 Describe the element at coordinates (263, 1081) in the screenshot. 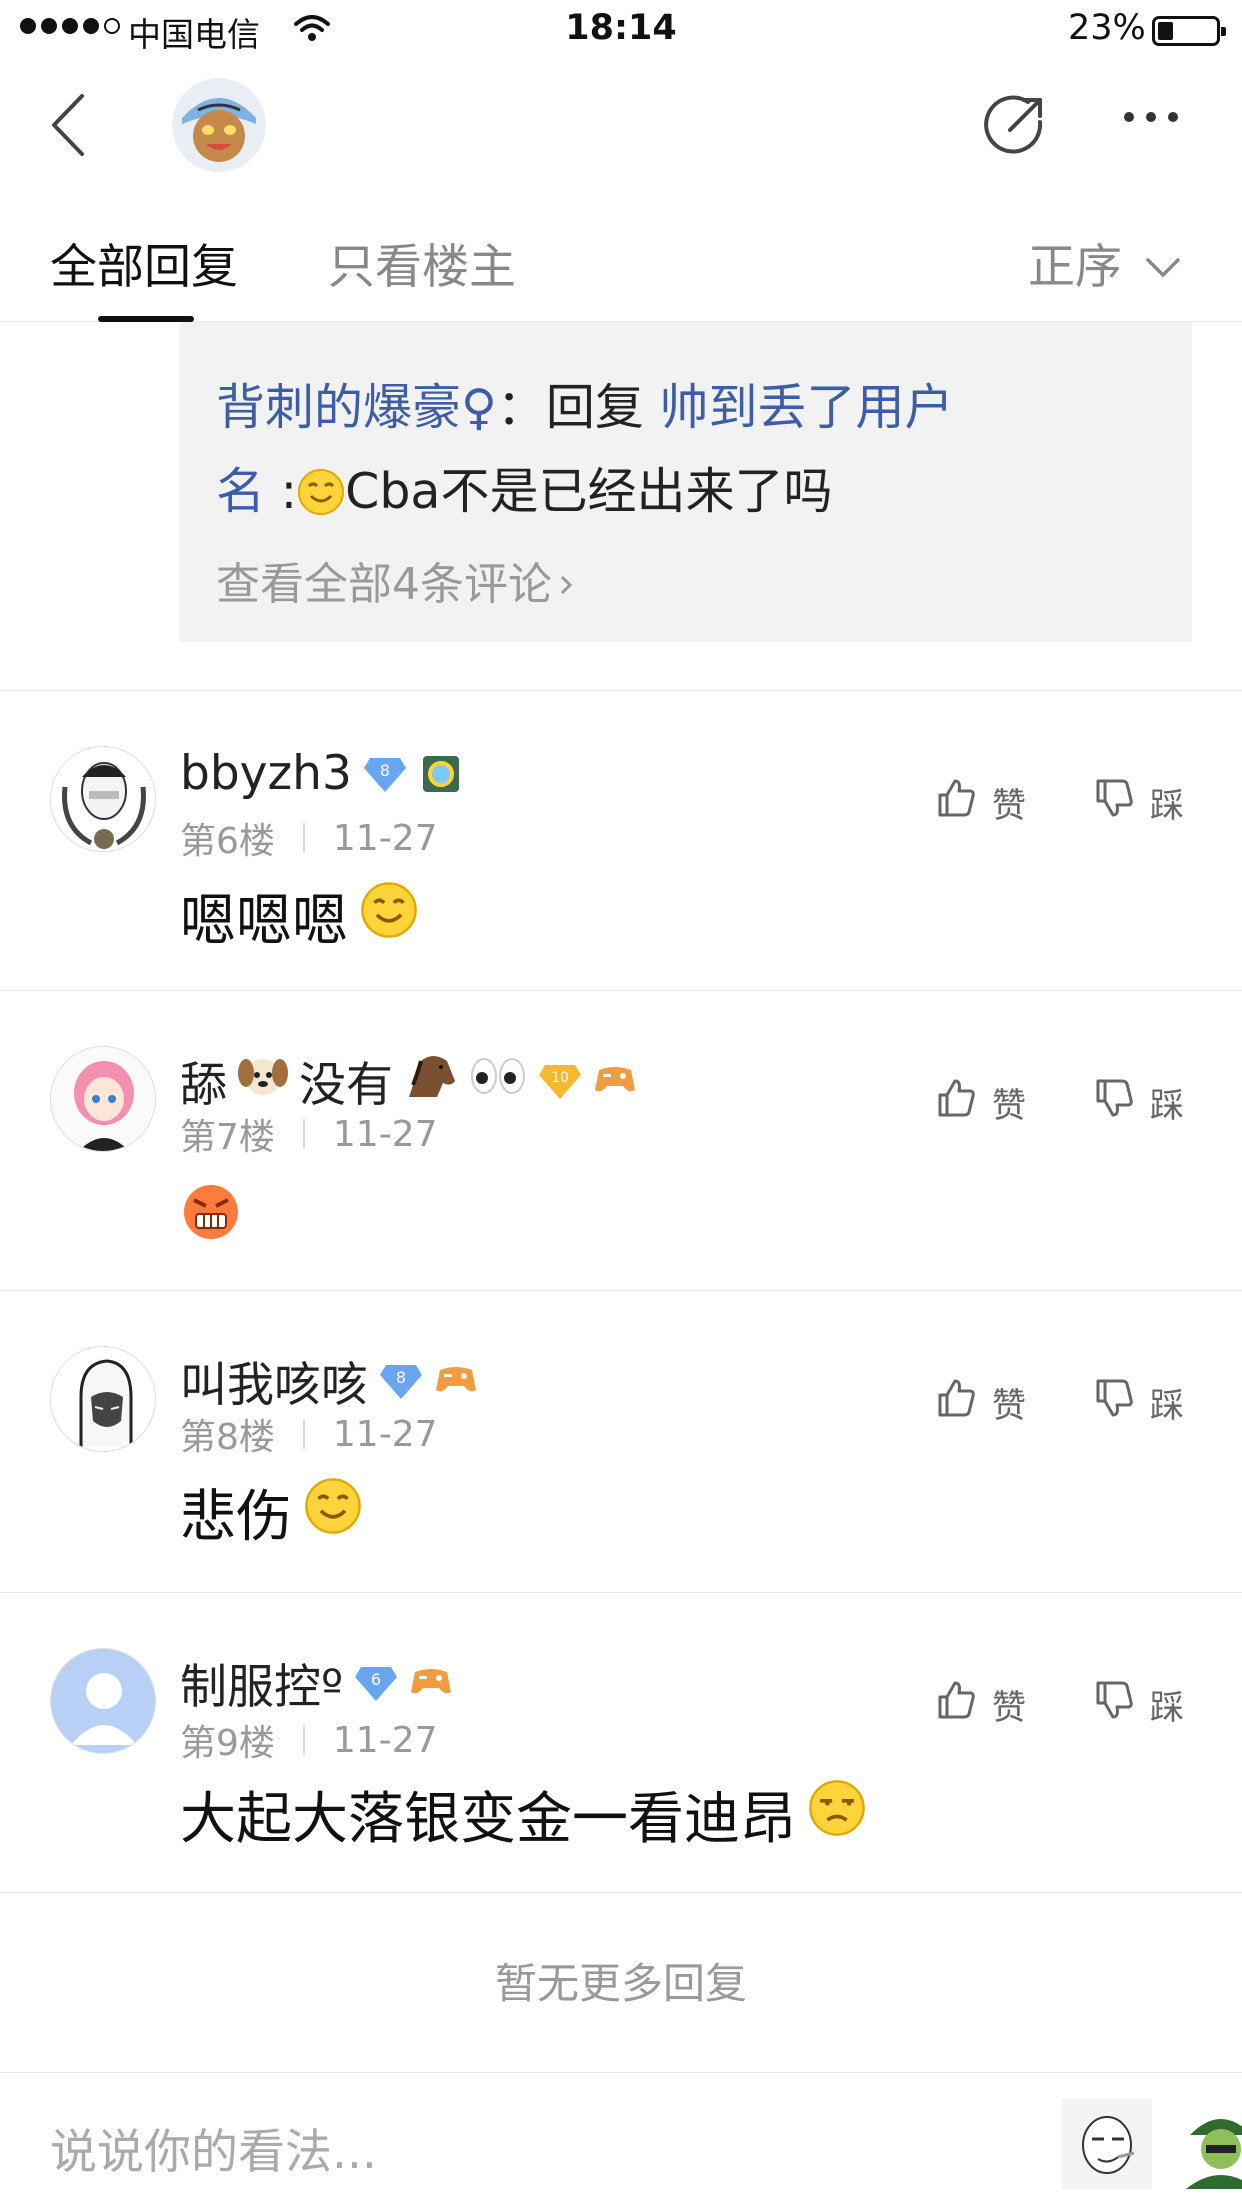

I see `dog-emoji-icon` at that location.